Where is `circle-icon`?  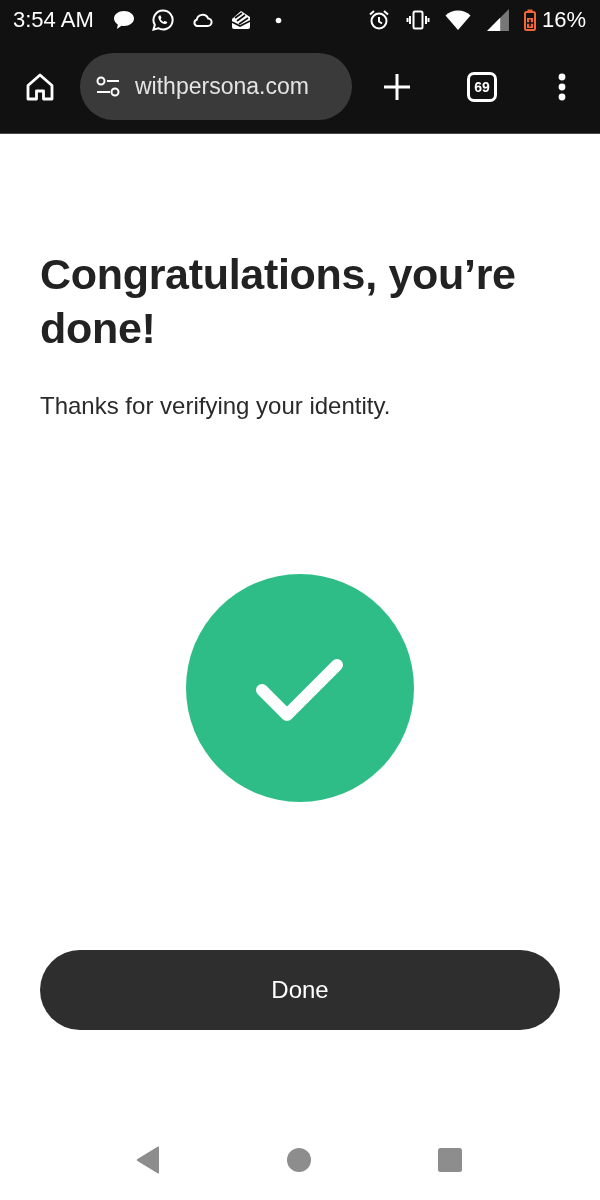
circle-icon is located at coordinates (299, 1160).